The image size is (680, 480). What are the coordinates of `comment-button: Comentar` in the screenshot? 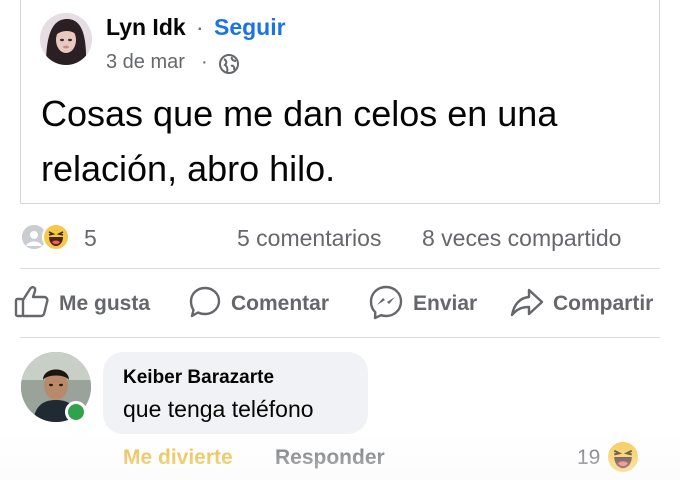 It's located at (258, 304).